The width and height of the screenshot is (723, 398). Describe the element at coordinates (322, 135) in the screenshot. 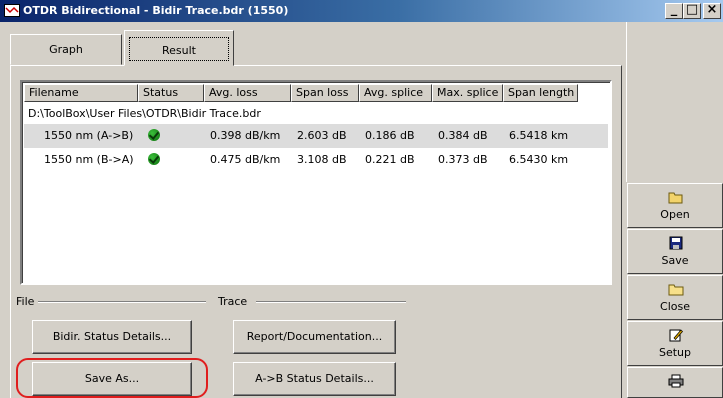

I see `cell-span-loss: 2.603 dB` at that location.